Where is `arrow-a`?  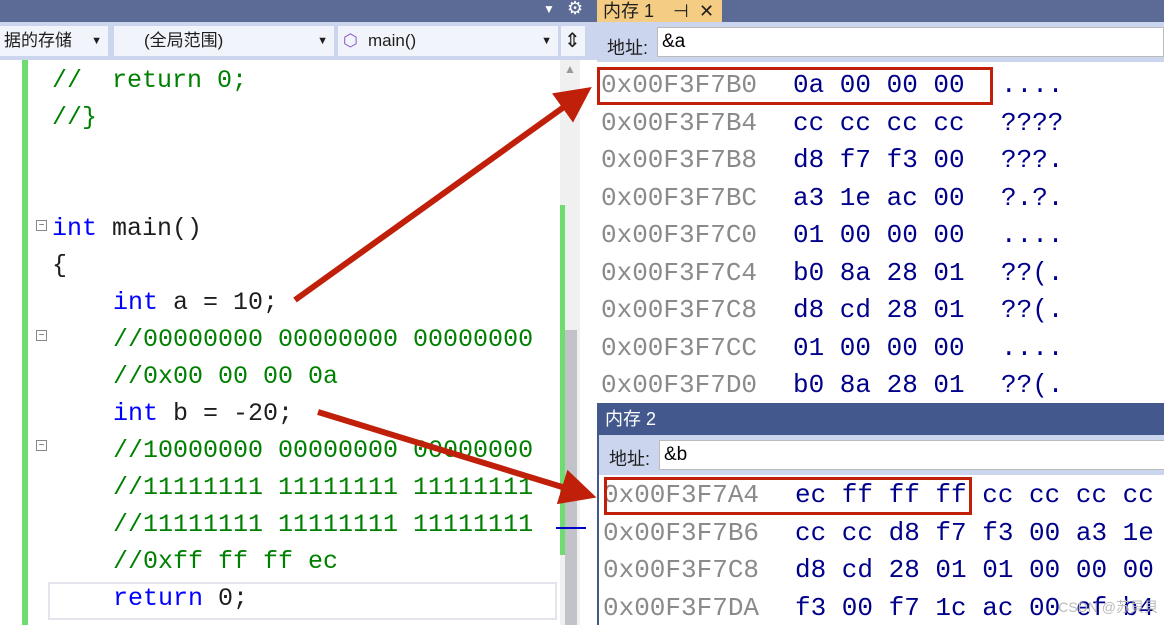
arrow-a is located at coordinates (442, 195).